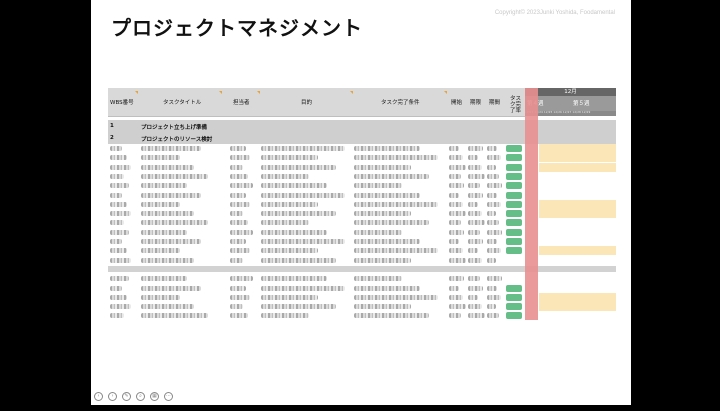 The height and width of the screenshot is (411, 720). What do you see at coordinates (98, 396) in the screenshot?
I see `prev-icon: ‹` at bounding box center [98, 396].